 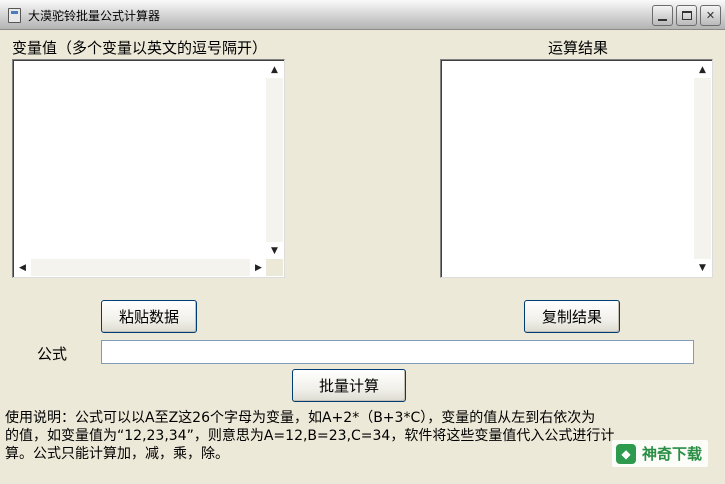 I want to click on close-icon: ✕, so click(x=710, y=15).